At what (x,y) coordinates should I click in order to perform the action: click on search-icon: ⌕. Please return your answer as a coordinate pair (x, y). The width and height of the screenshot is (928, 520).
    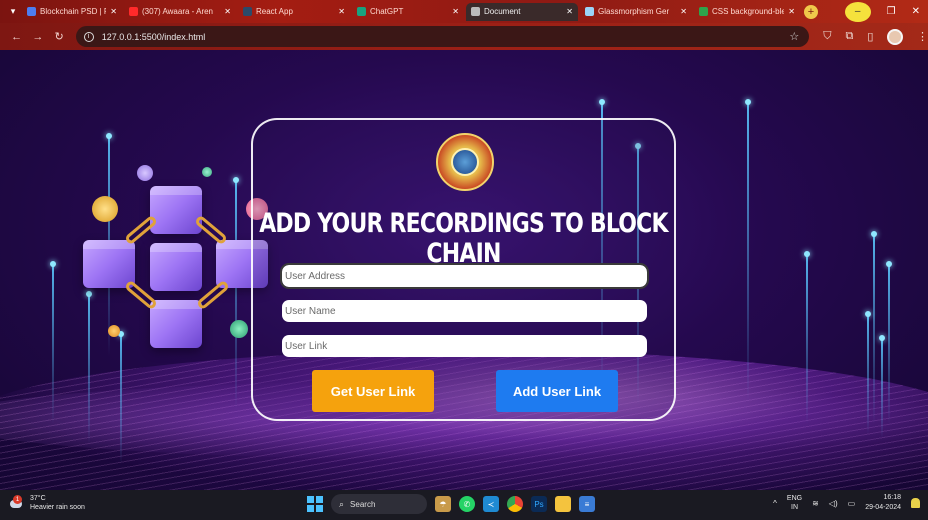
    Looking at the image, I should click on (342, 503).